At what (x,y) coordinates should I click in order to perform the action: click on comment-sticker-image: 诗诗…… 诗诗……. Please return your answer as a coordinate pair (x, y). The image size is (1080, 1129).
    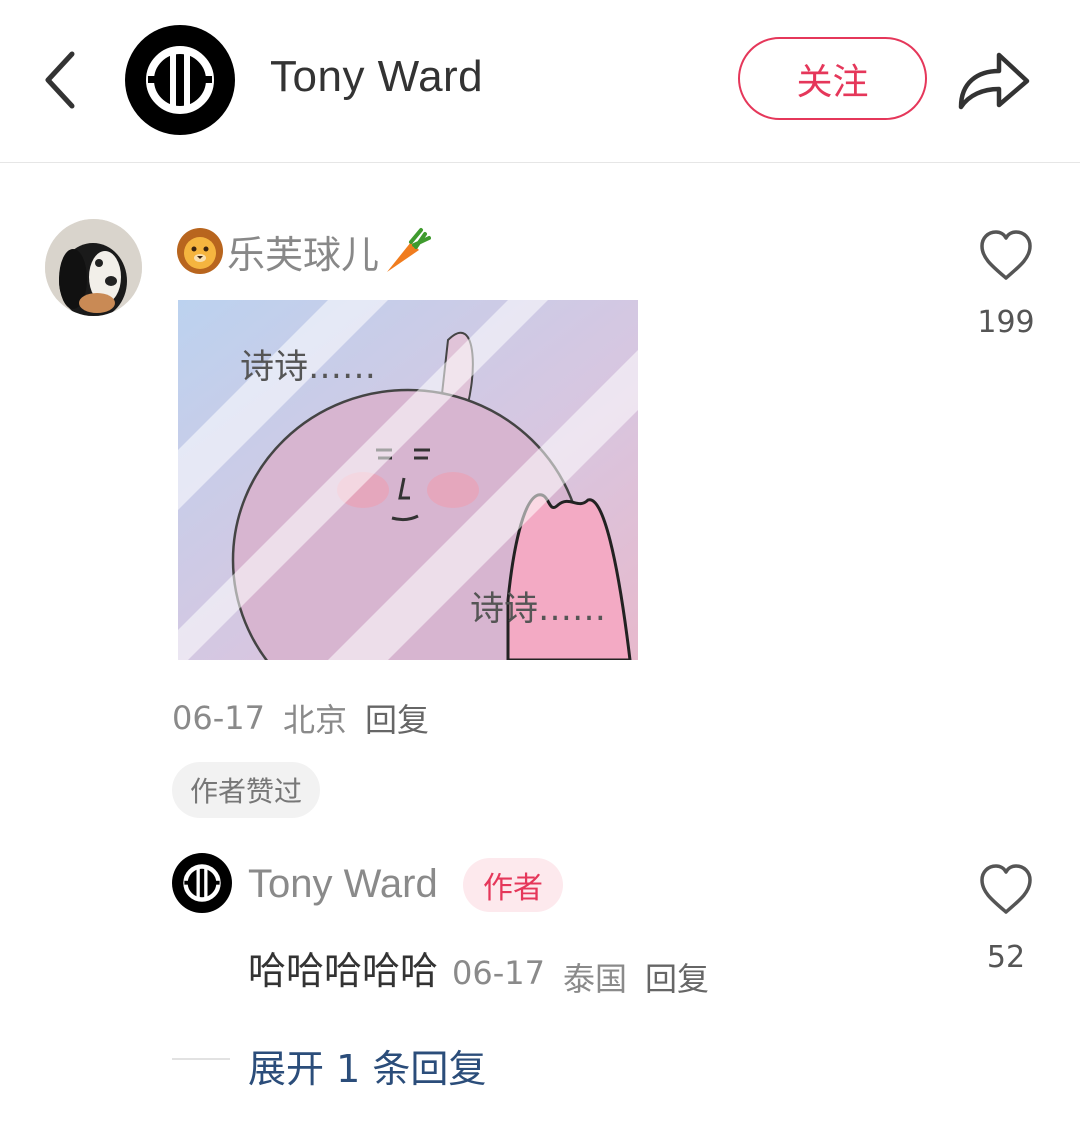
    Looking at the image, I should click on (408, 480).